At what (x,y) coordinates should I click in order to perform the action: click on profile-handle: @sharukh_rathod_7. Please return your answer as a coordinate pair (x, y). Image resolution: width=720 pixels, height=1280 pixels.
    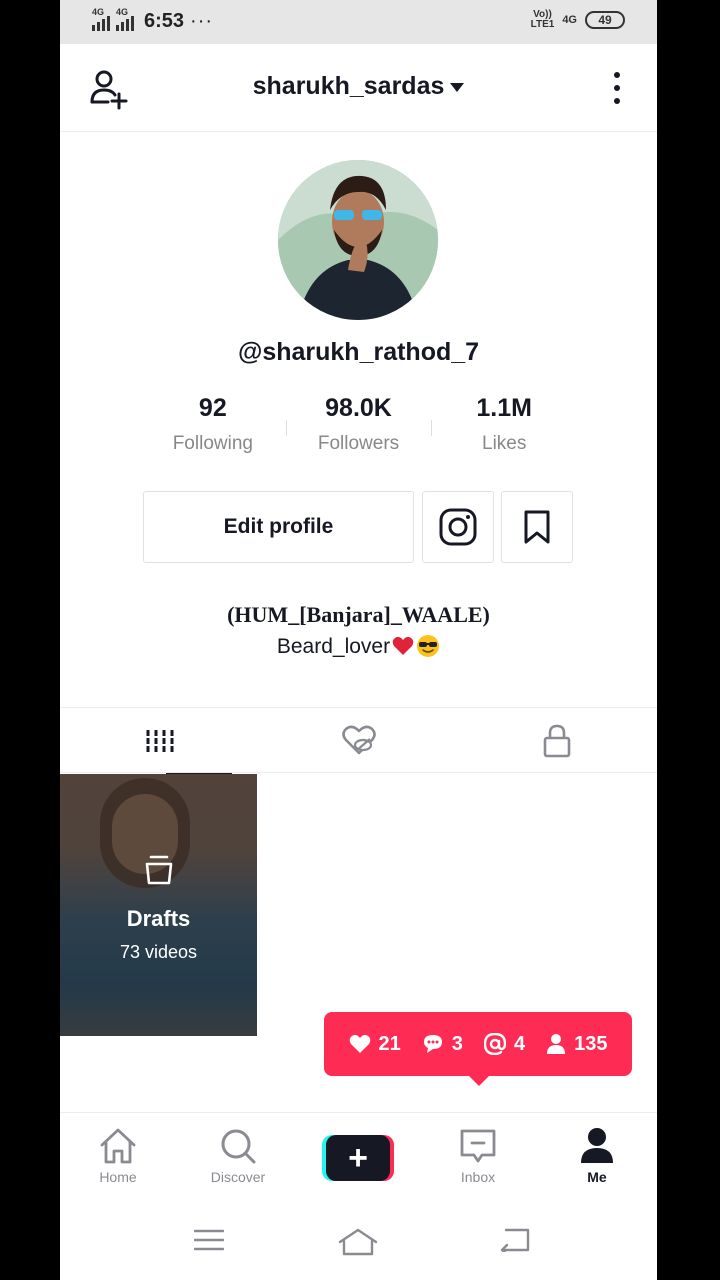
    Looking at the image, I should click on (358, 352).